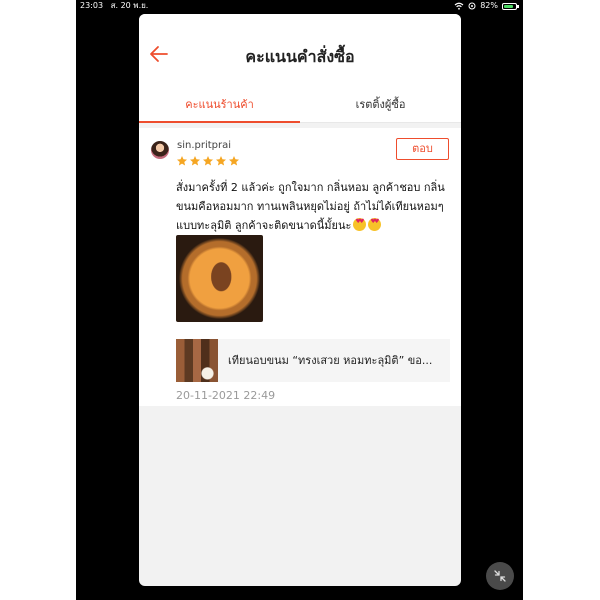 This screenshot has height=600, width=600. I want to click on battery-icon, so click(510, 6).